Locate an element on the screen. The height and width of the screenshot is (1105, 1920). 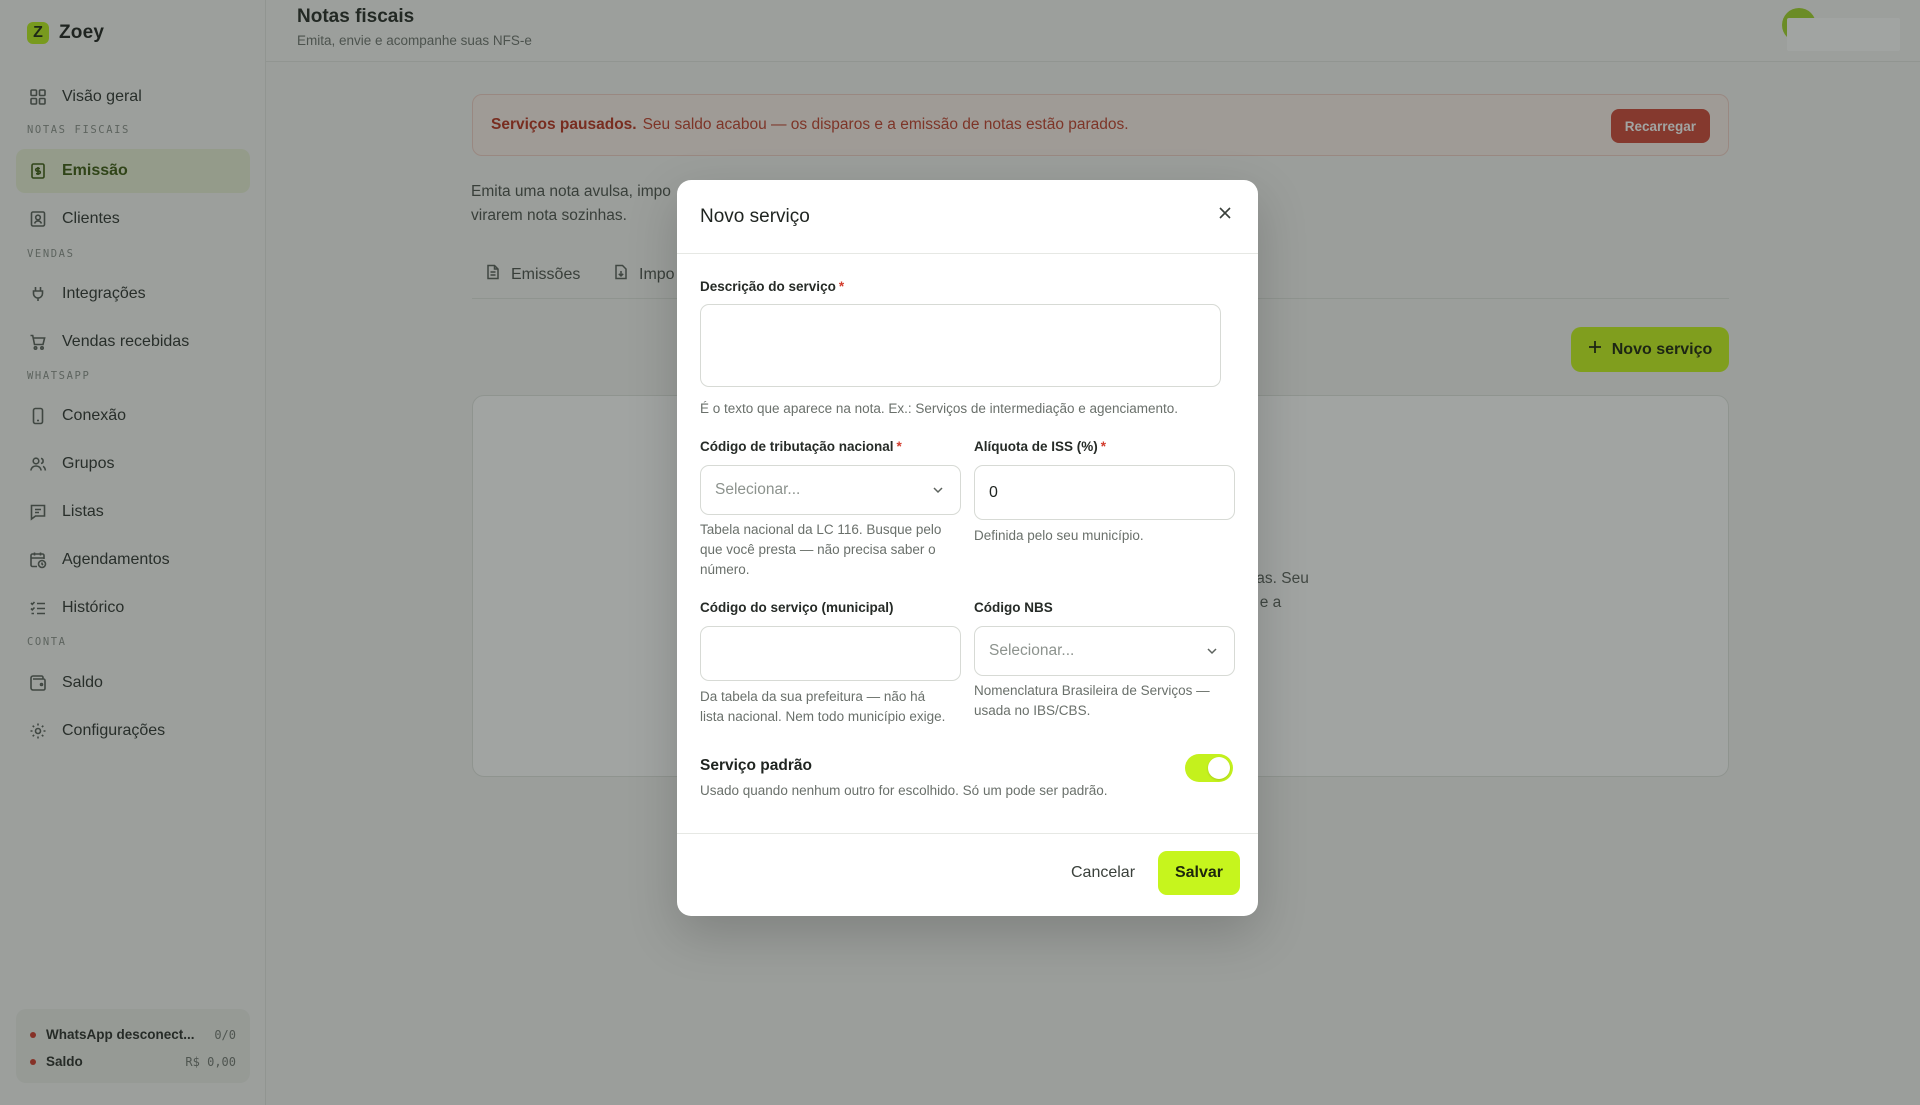
close-button is located at coordinates (1225, 215).